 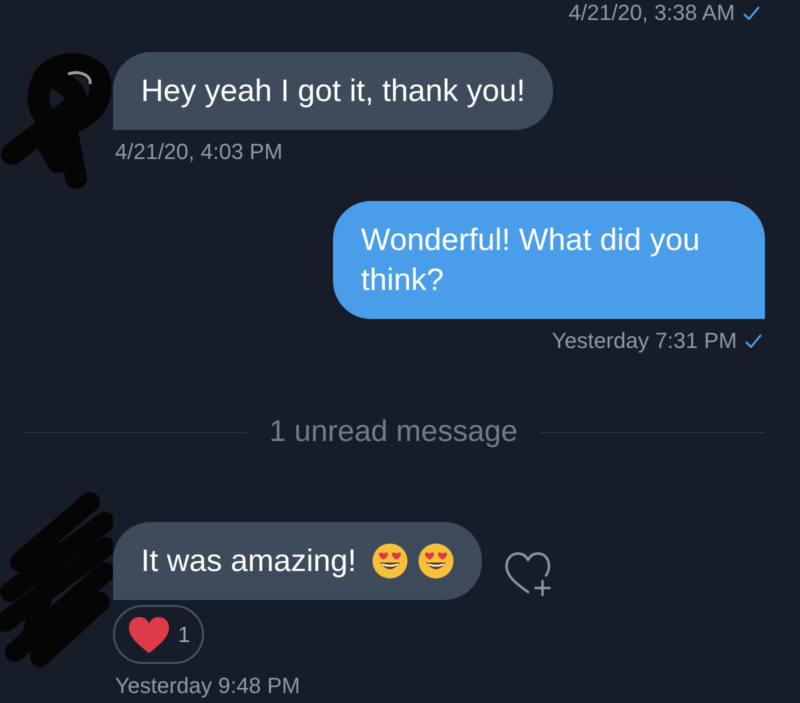 I want to click on reaction-button: 1, so click(x=158, y=634).